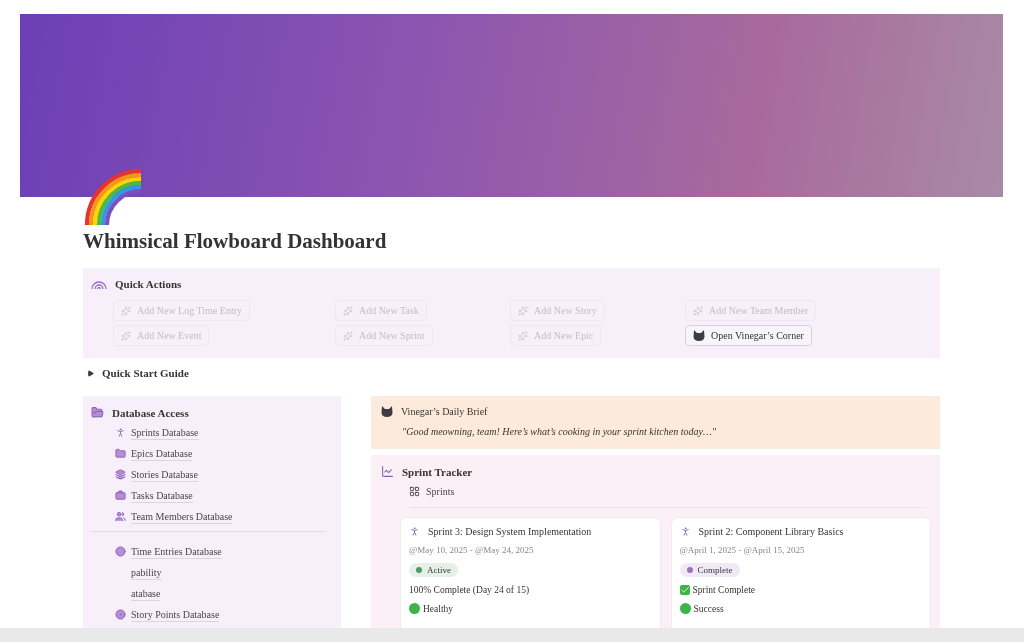  I want to click on page-title: Whimsical Flowboard Dashboard, so click(235, 241).